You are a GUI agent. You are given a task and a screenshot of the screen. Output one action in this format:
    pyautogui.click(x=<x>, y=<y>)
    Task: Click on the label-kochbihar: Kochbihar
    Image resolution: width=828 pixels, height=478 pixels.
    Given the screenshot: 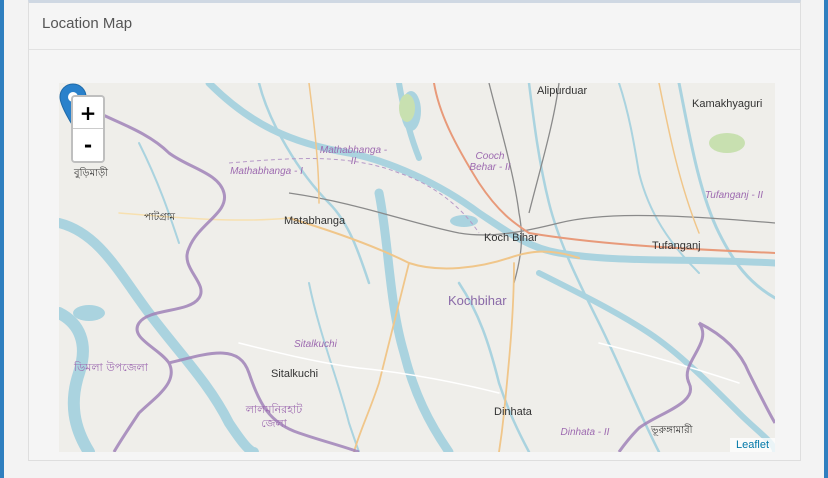 What is the action you would take?
    pyautogui.click(x=477, y=300)
    